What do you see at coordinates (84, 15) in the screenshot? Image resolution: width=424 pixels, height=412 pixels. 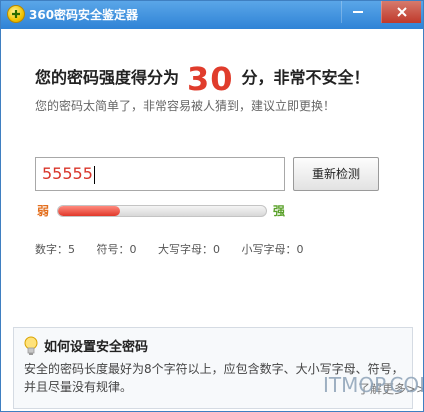 I see `window-title: 360密码安全鉴定器` at bounding box center [84, 15].